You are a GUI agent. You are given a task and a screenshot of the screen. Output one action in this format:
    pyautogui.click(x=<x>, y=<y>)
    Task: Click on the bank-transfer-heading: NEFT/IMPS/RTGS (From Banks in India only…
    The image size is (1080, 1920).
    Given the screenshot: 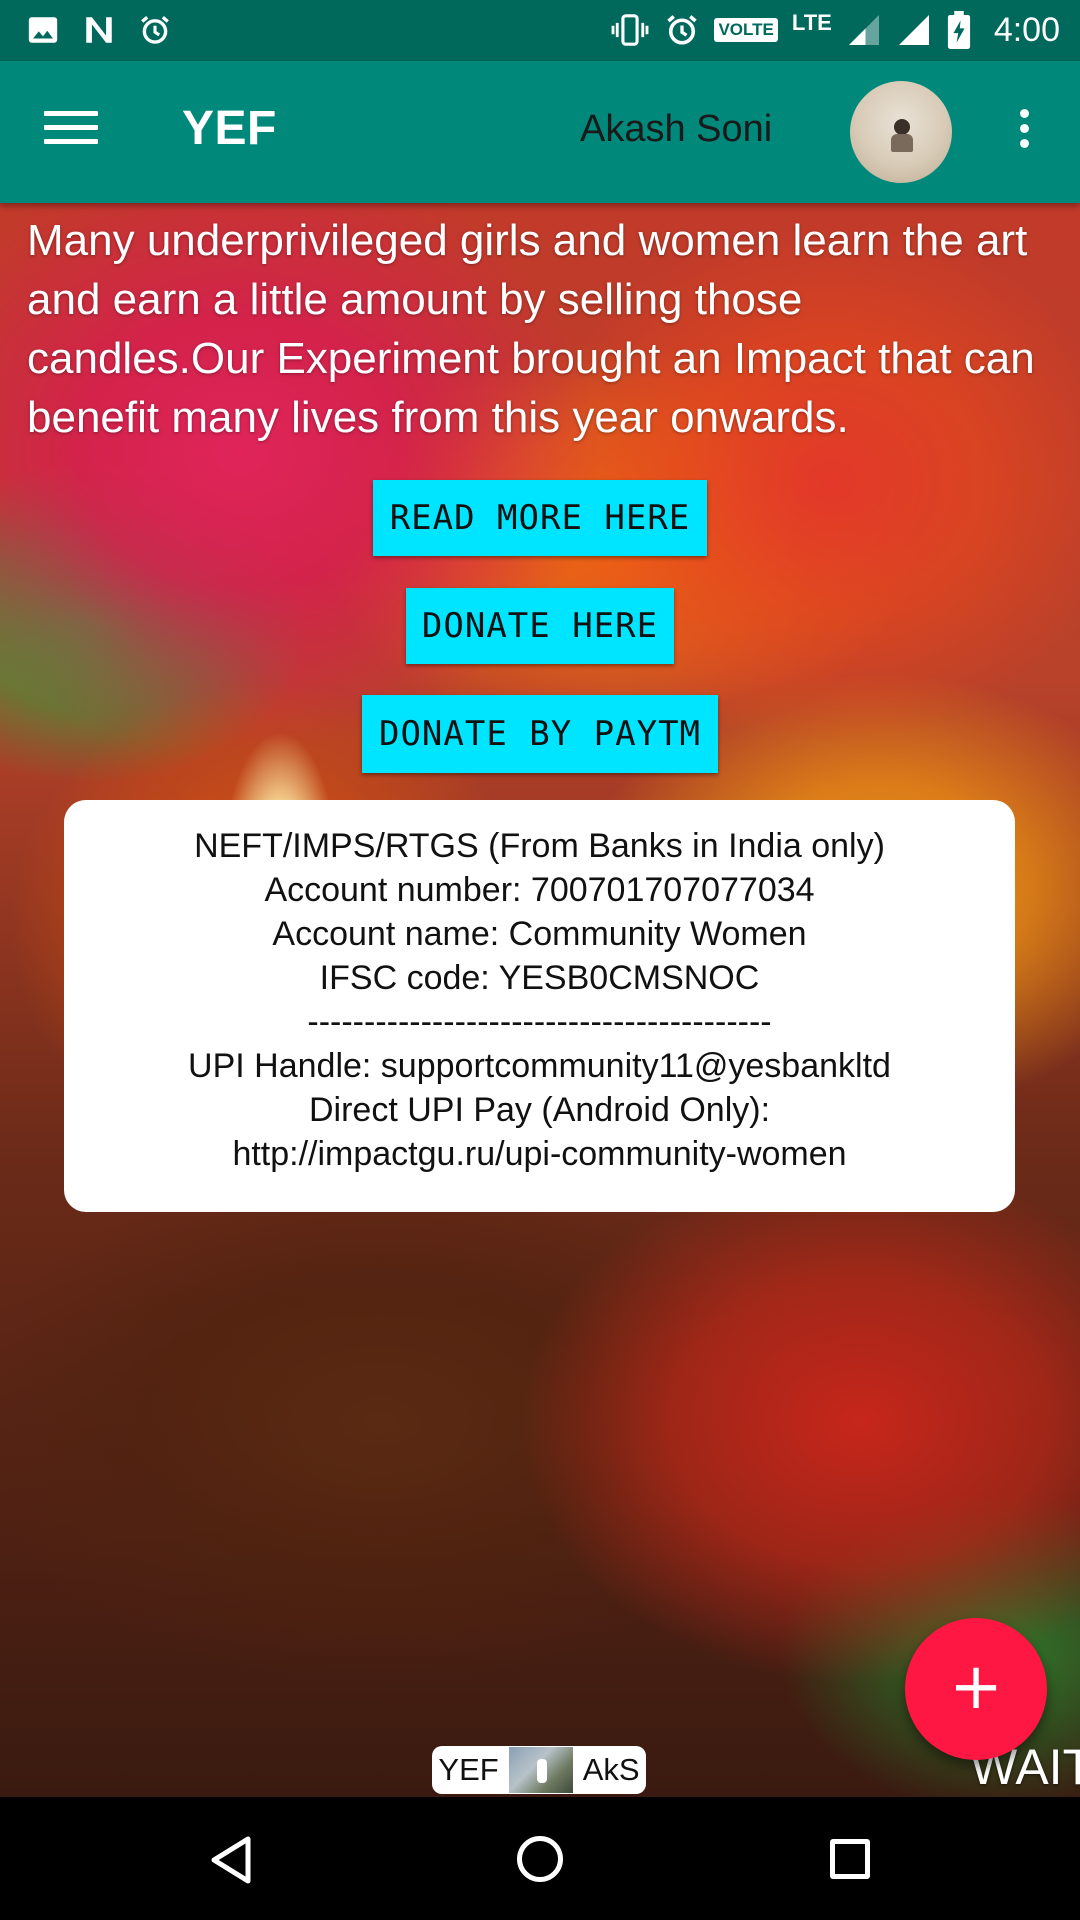 What is the action you would take?
    pyautogui.click(x=539, y=846)
    